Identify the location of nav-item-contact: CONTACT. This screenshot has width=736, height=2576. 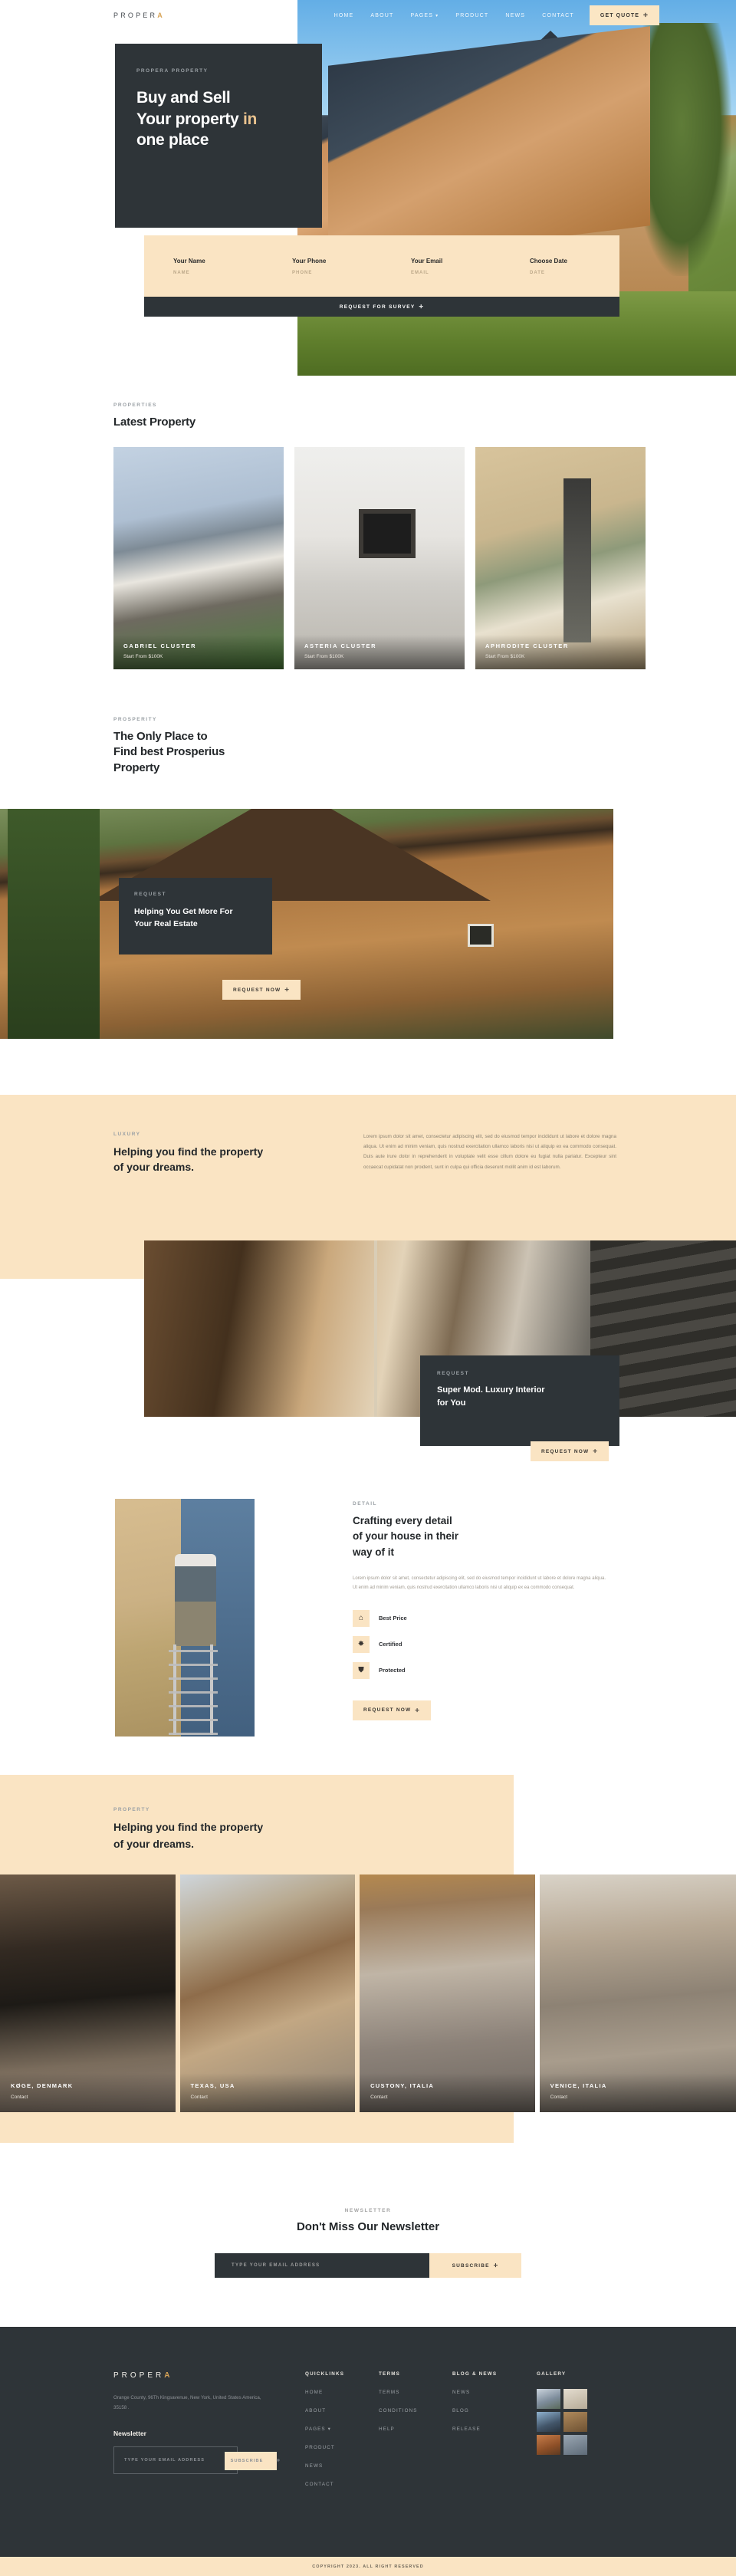
(558, 16).